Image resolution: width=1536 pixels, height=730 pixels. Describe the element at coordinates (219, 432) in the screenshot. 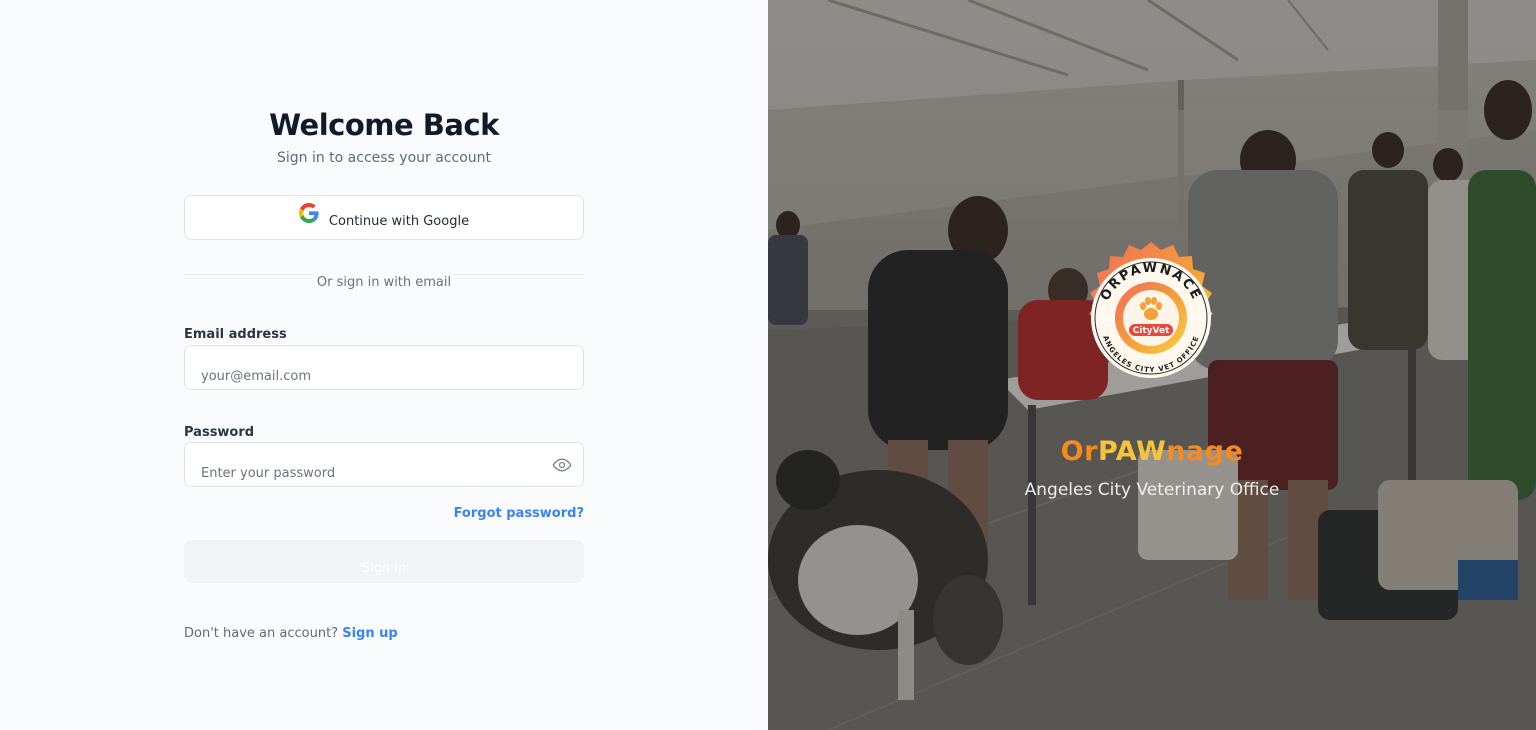

I see `password-label: Password` at that location.